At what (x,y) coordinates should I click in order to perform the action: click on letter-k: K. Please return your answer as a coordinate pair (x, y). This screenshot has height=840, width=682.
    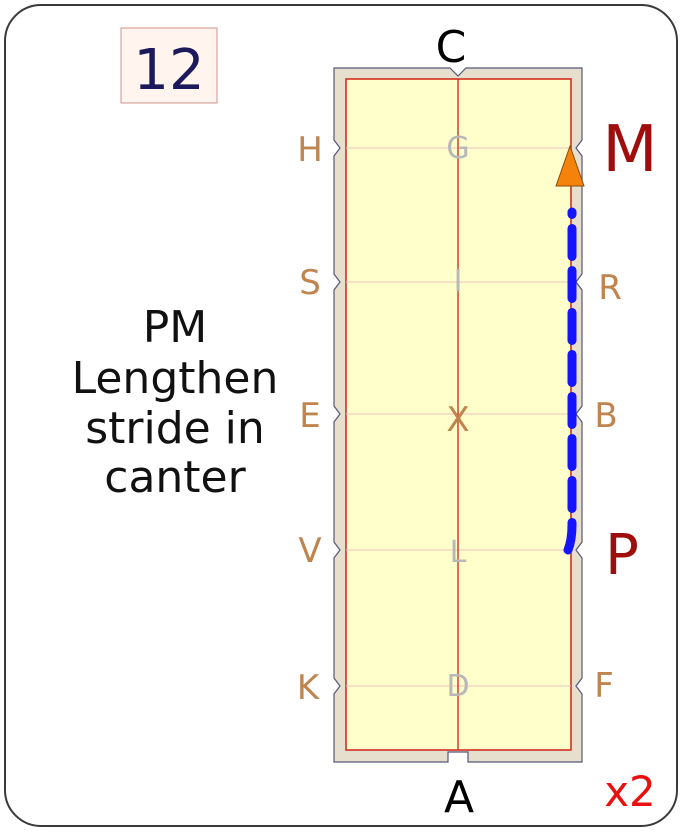
    Looking at the image, I should click on (309, 688).